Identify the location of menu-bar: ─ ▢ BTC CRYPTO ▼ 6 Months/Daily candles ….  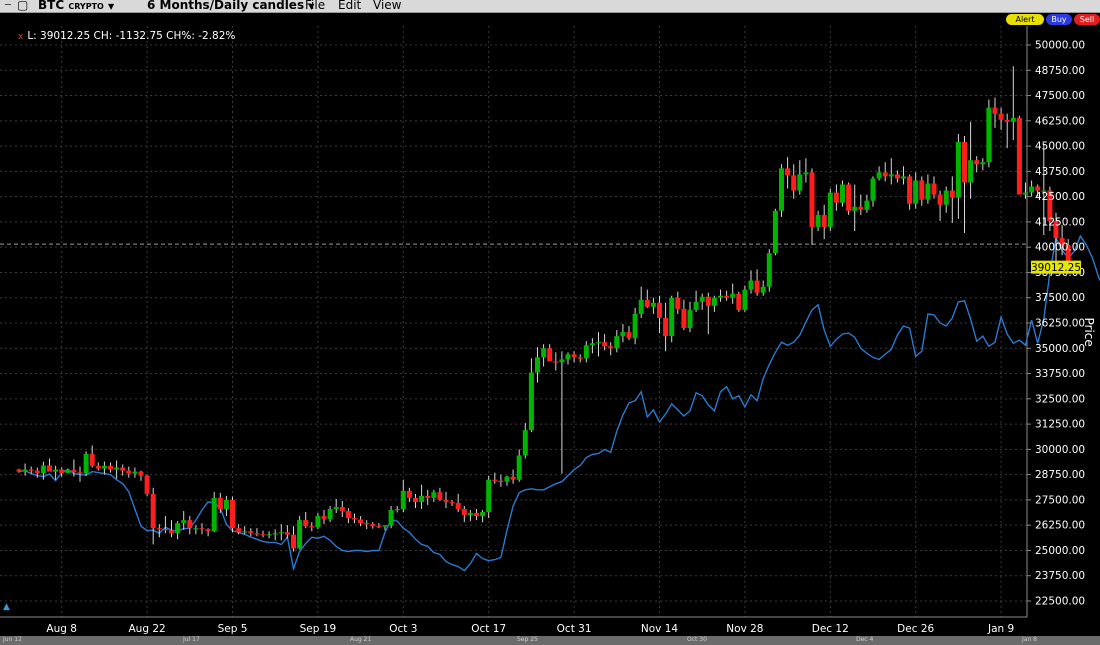
(550, 6).